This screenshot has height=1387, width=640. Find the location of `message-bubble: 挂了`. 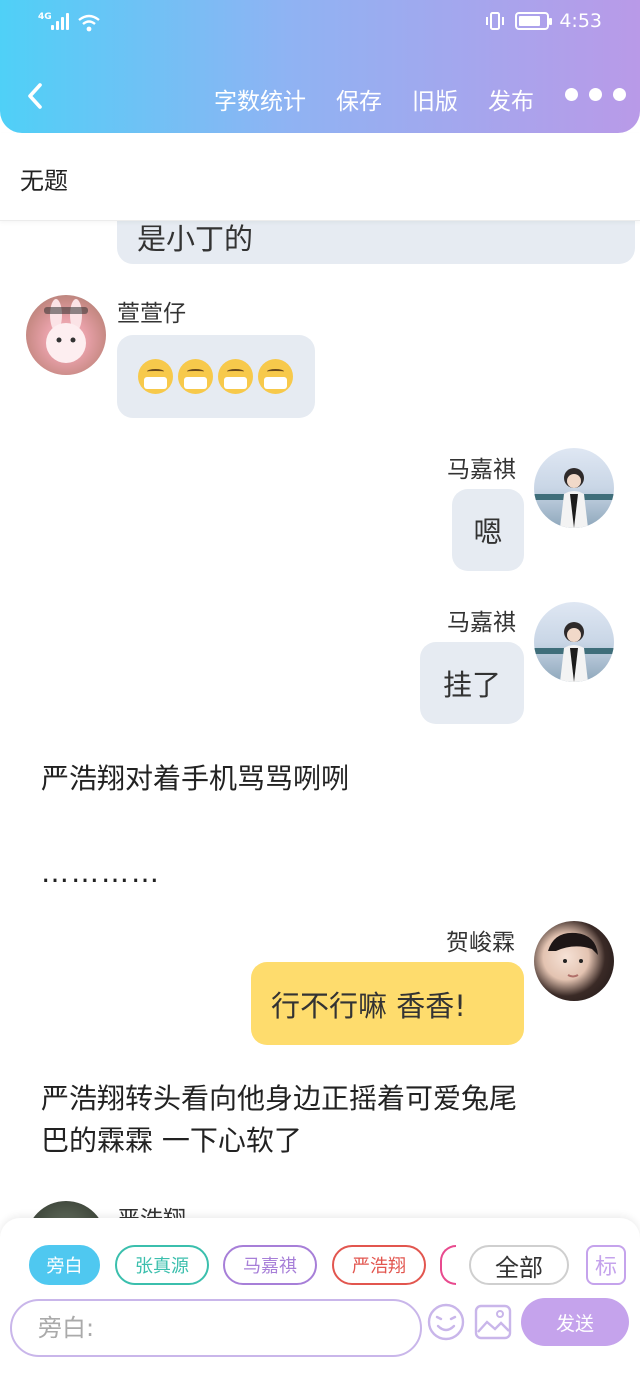

message-bubble: 挂了 is located at coordinates (472, 683).